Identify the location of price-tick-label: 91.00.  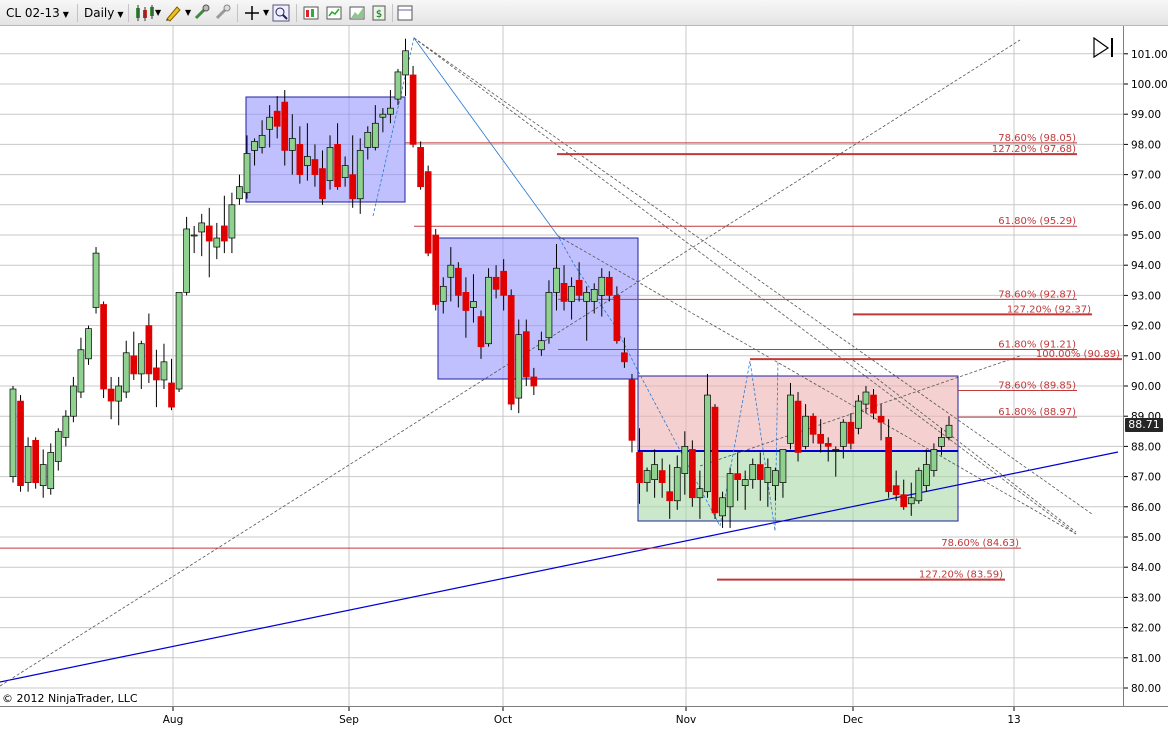
(1146, 357).